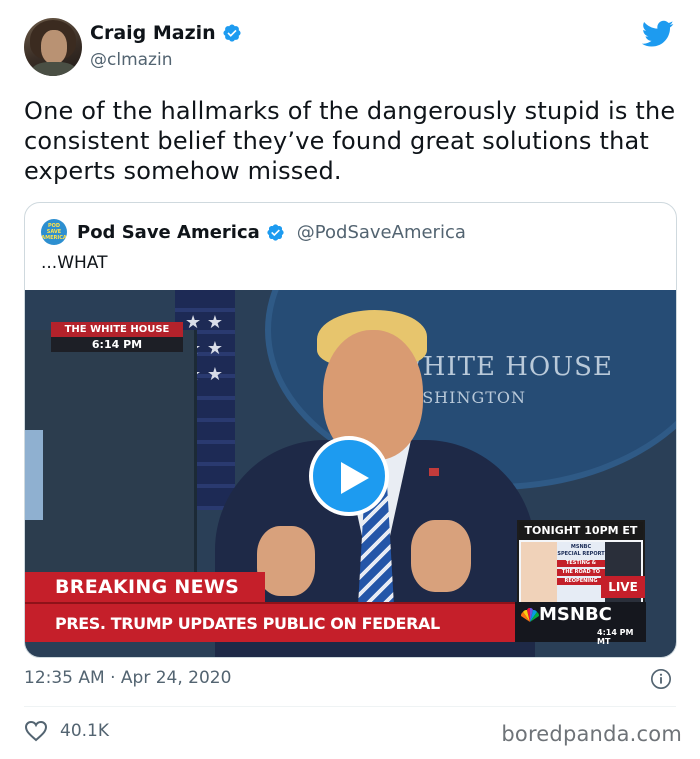  I want to click on author-handle: @clmazin, so click(131, 60).